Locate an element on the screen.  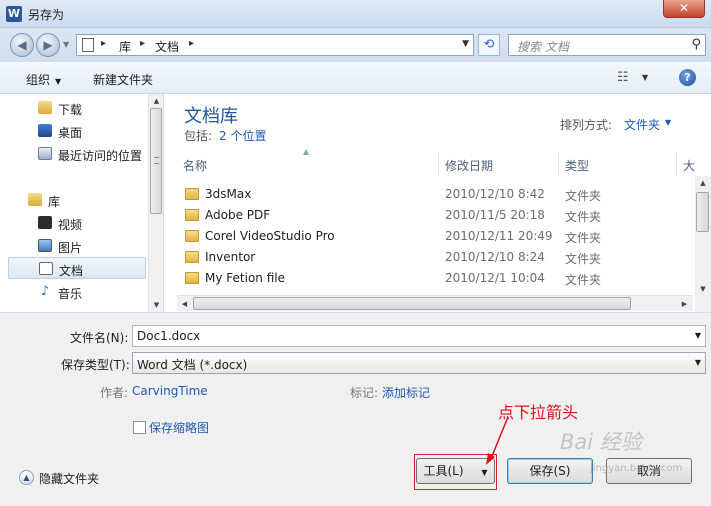
file-name: Inventor is located at coordinates (230, 257).